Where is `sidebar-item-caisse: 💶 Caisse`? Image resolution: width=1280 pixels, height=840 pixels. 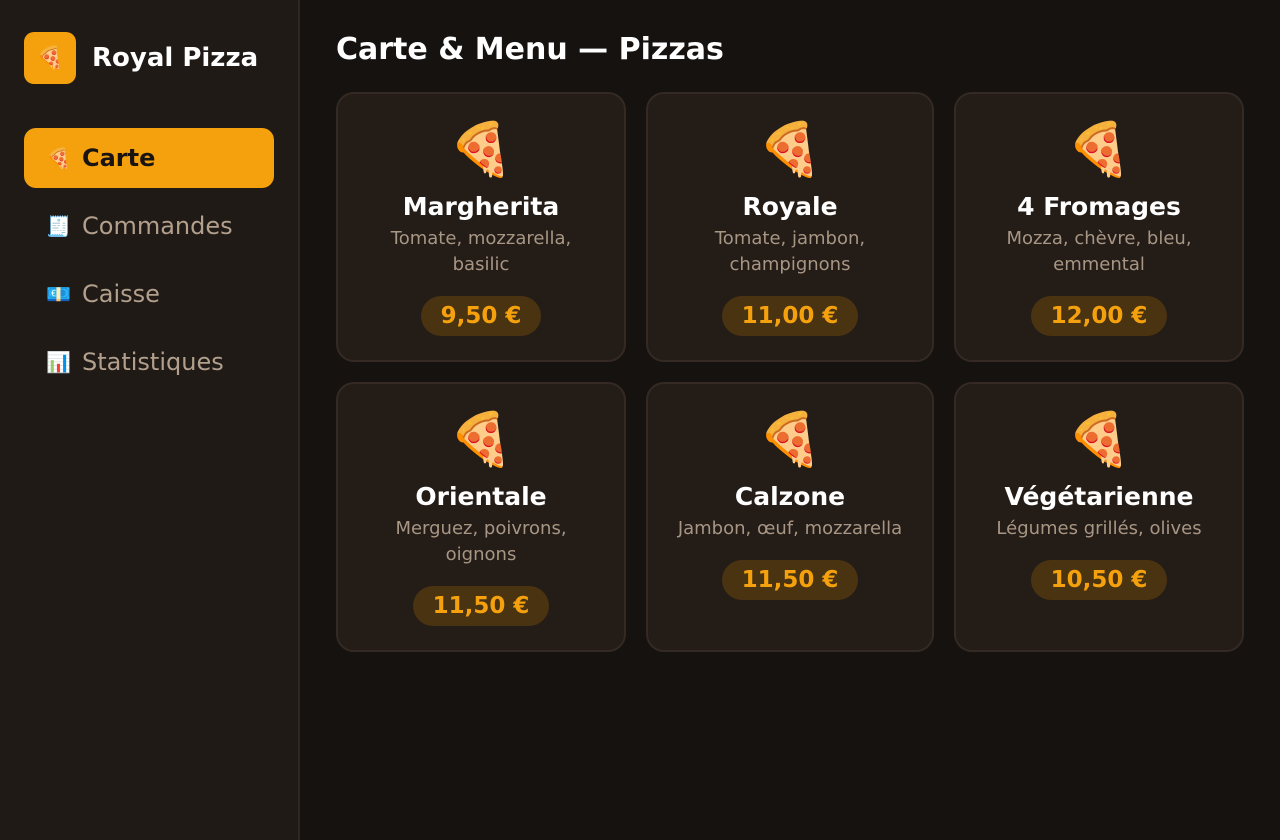
sidebar-item-caisse: 💶 Caisse is located at coordinates (149, 294).